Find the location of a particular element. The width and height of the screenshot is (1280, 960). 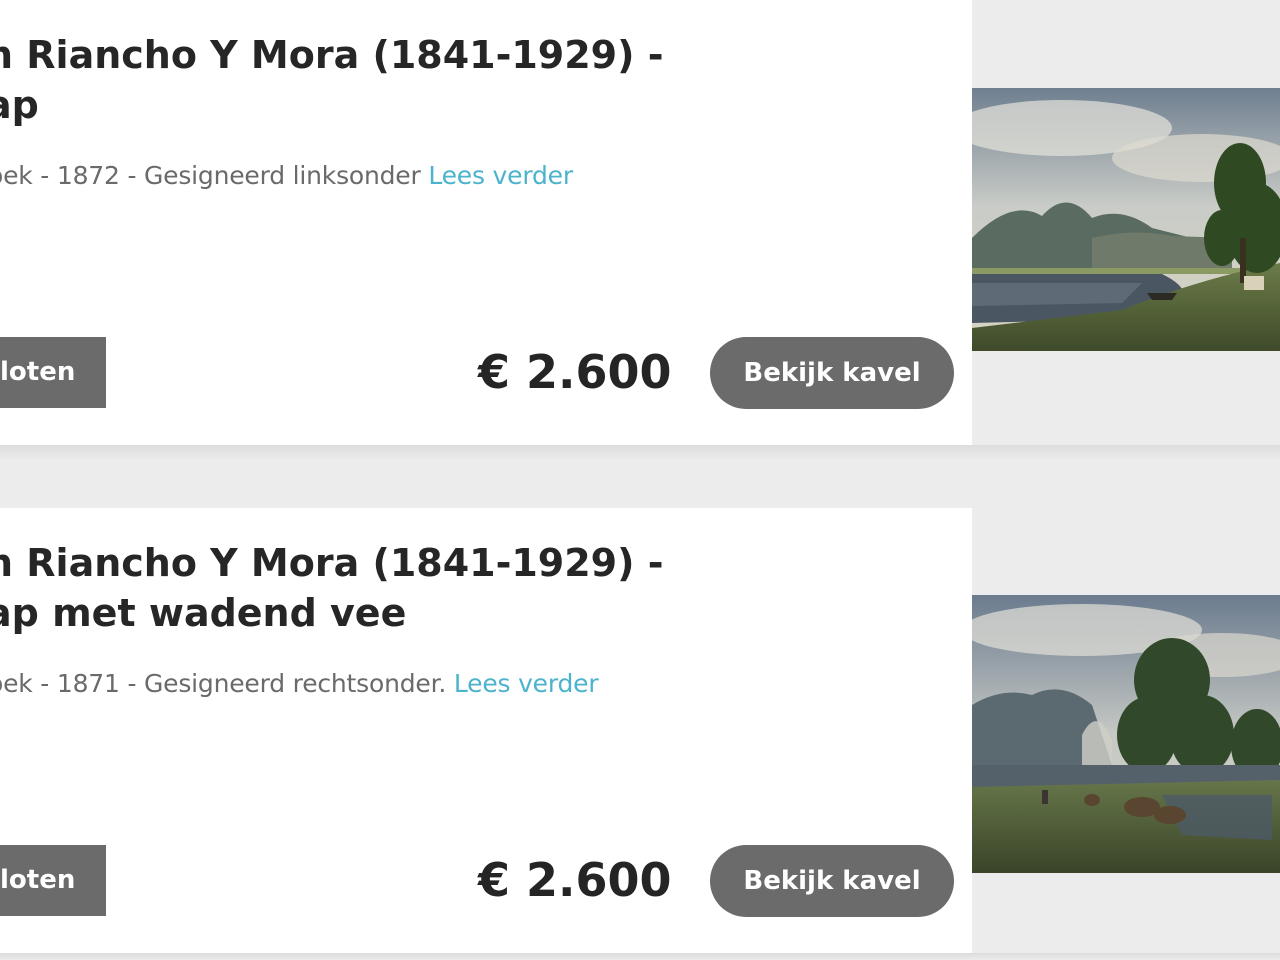

lot-title-line: ap met wadend vee is located at coordinates (333, 613).